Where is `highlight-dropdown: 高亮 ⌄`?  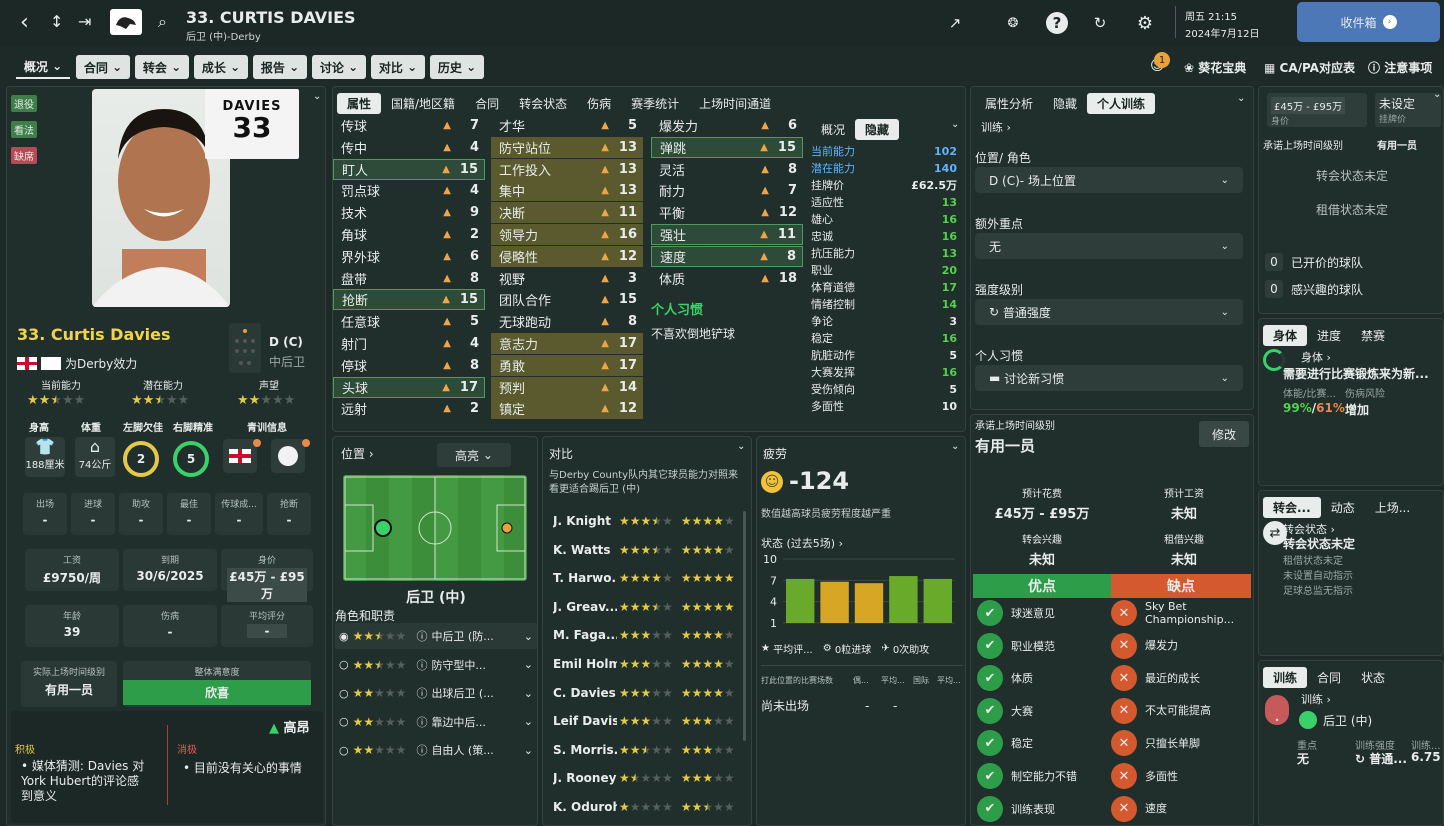
highlight-dropdown: 高亮 ⌄ is located at coordinates (474, 455).